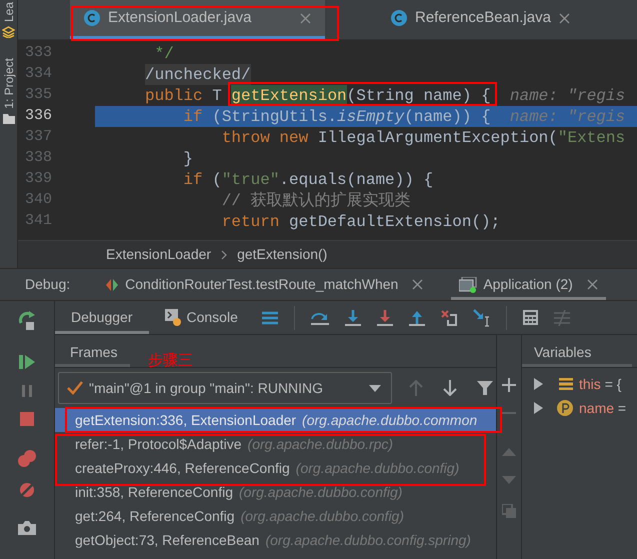  I want to click on panel-title: Variables, so click(577, 351).